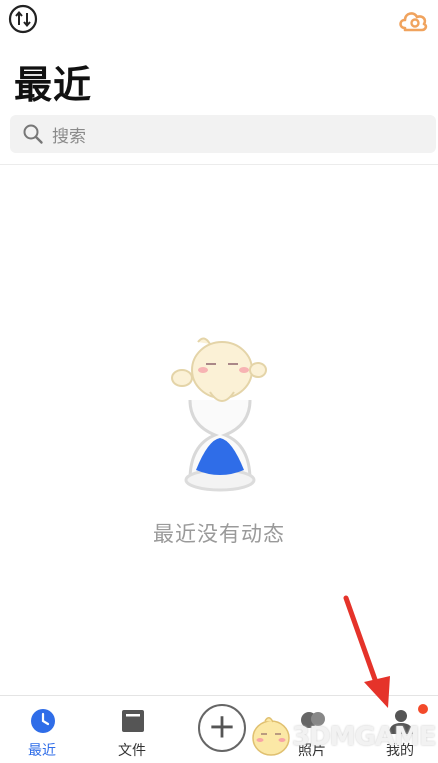 This screenshot has width=438, height=763. Describe the element at coordinates (219, 534) in the screenshot. I see `empty-state-message: 最近没有动态` at that location.